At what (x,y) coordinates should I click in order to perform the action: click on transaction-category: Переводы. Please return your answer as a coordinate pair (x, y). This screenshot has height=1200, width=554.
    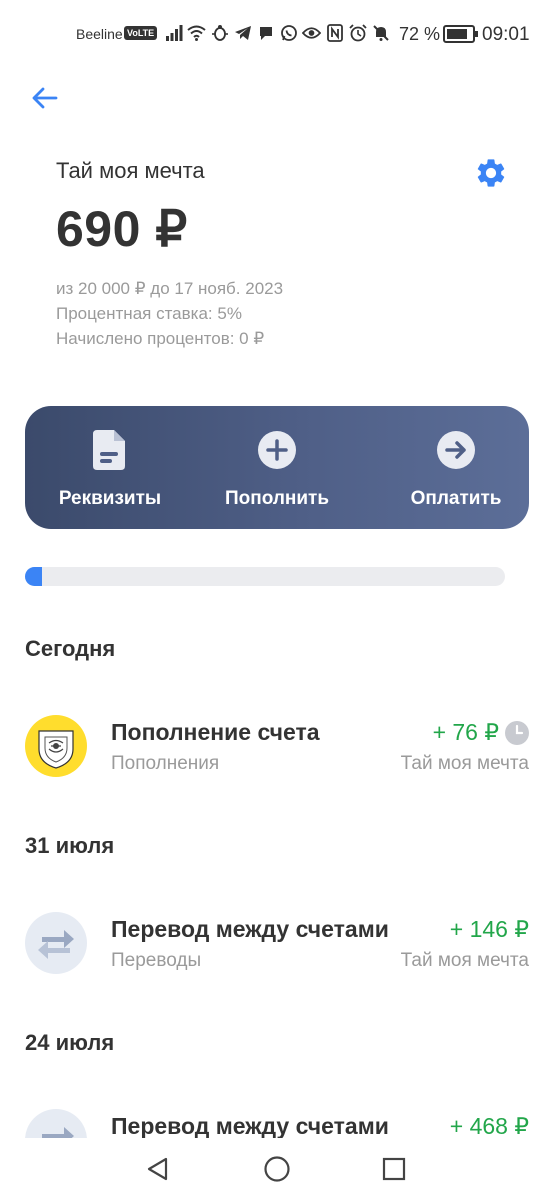
    Looking at the image, I should click on (156, 960).